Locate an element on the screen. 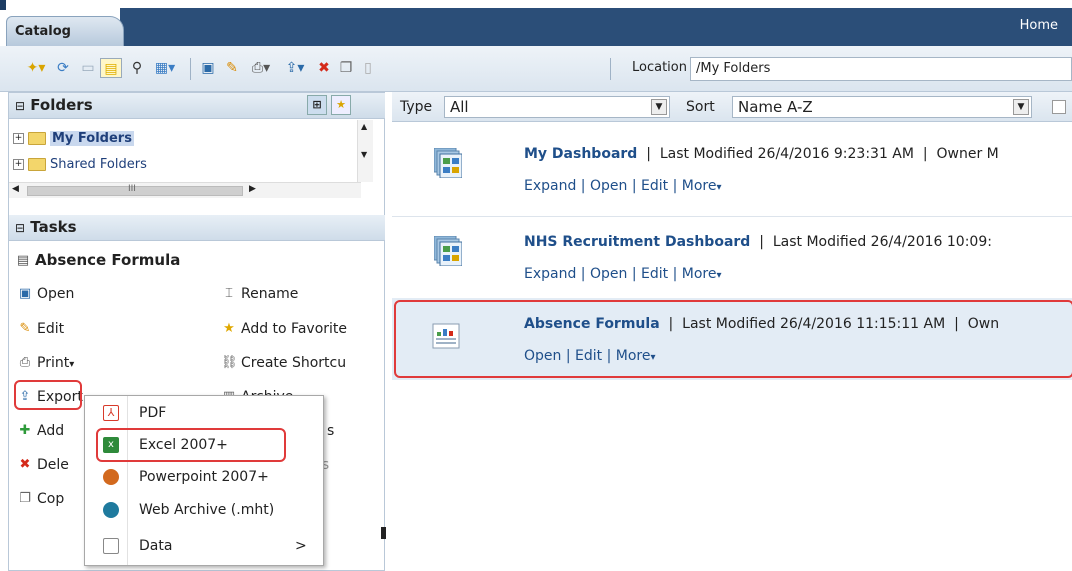  location-field: /My Folders is located at coordinates (881, 69).